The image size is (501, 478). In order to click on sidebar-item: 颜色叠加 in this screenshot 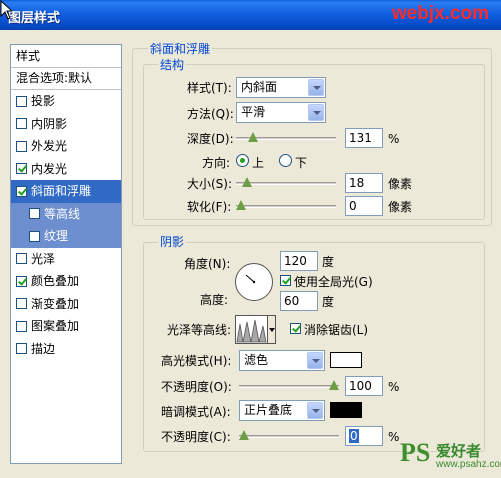, I will do `click(66, 281)`.